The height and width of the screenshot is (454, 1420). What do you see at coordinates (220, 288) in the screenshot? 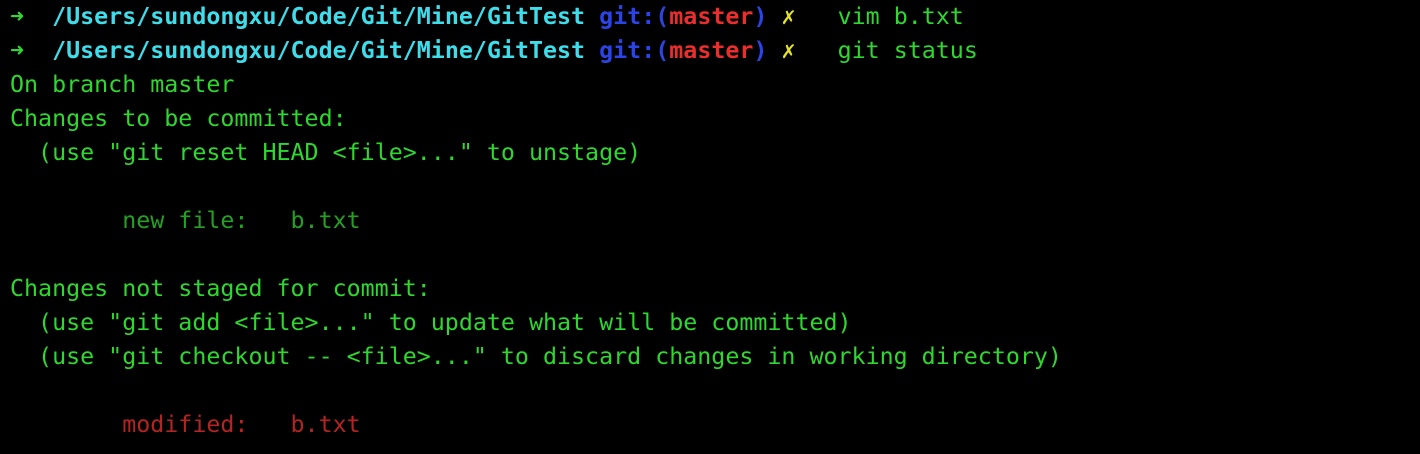
I see `output-unstaged-header: Changes not staged for commit:` at bounding box center [220, 288].